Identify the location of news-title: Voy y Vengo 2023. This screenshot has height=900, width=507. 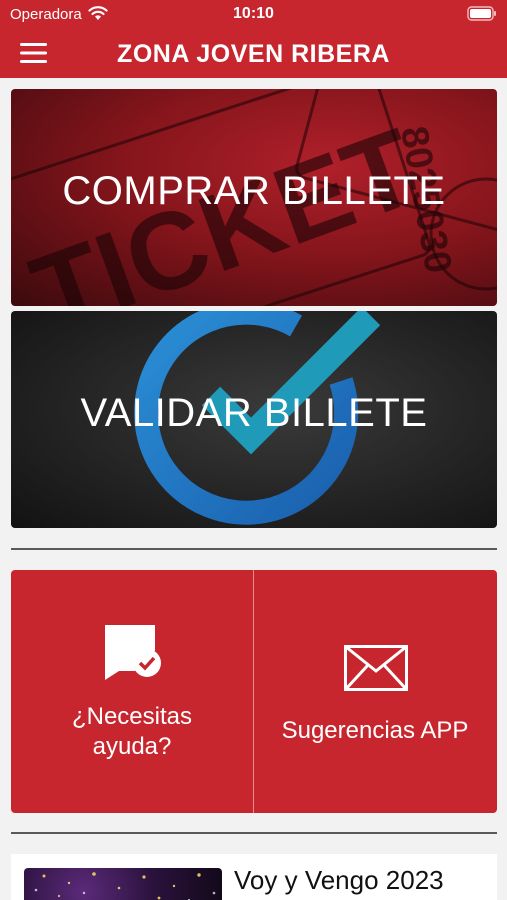
(339, 880).